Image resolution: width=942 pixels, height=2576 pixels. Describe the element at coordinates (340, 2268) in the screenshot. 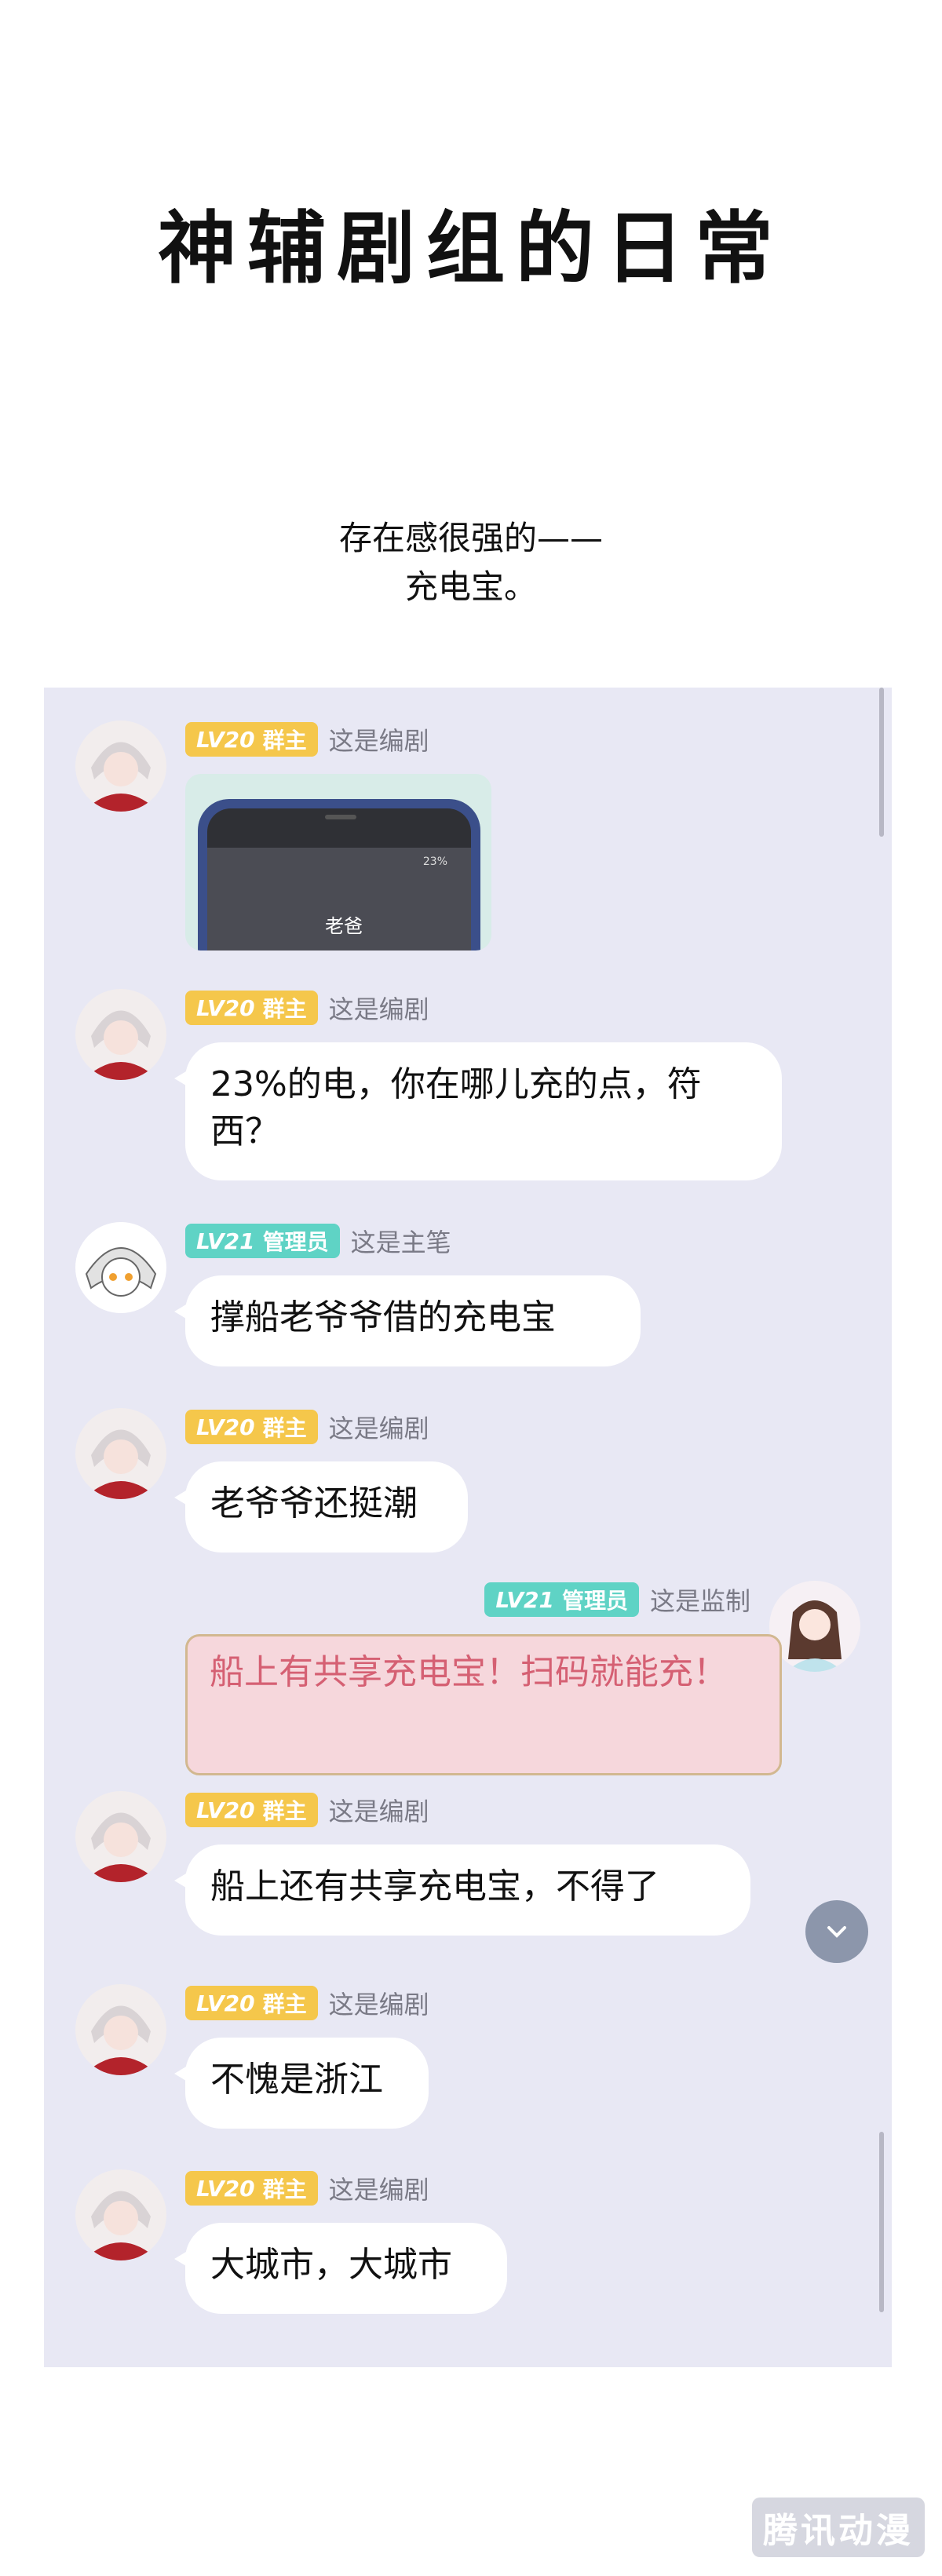

I see `message-bubble: 大城市，大城市` at that location.